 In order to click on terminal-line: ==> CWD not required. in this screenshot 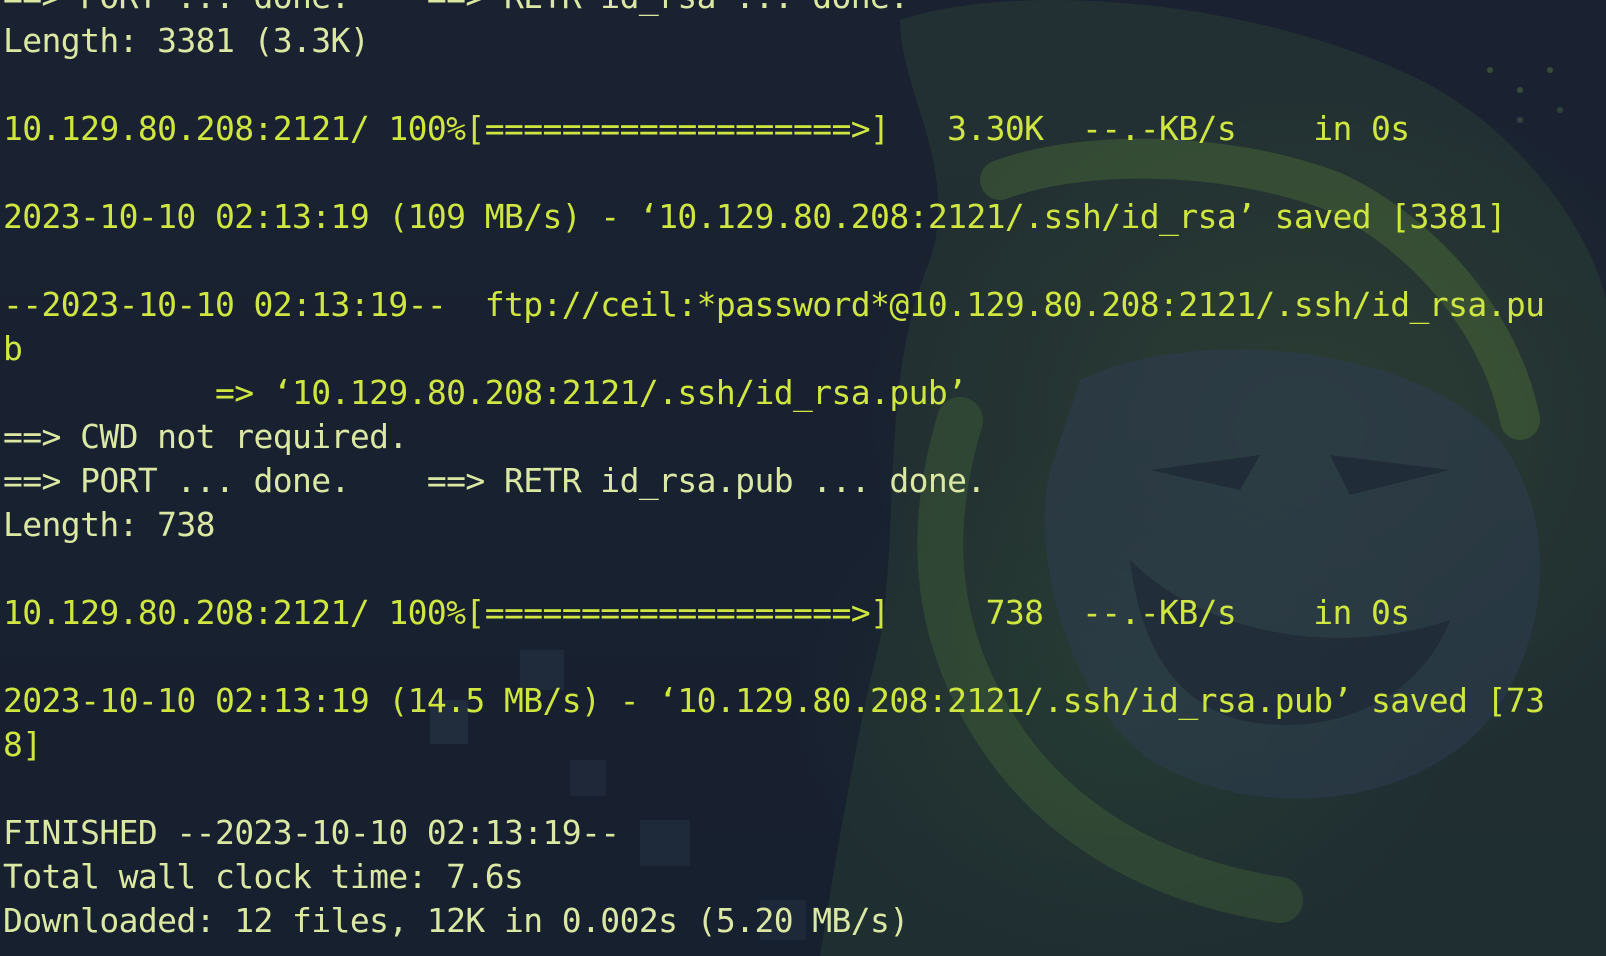, I will do `click(205, 436)`.